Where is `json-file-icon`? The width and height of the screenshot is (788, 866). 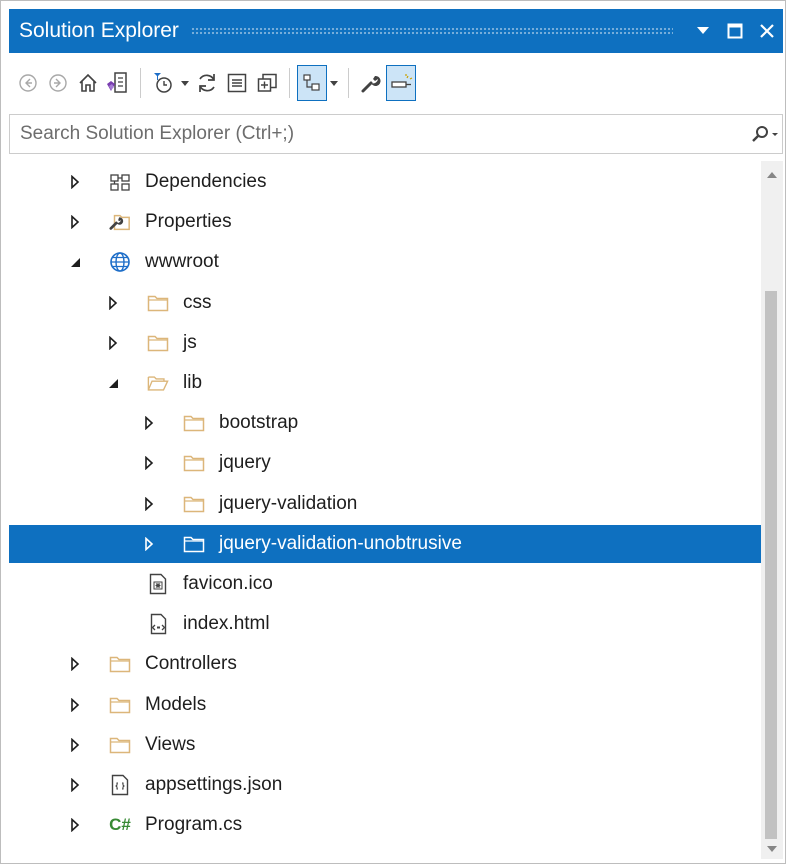
json-file-icon is located at coordinates (120, 785).